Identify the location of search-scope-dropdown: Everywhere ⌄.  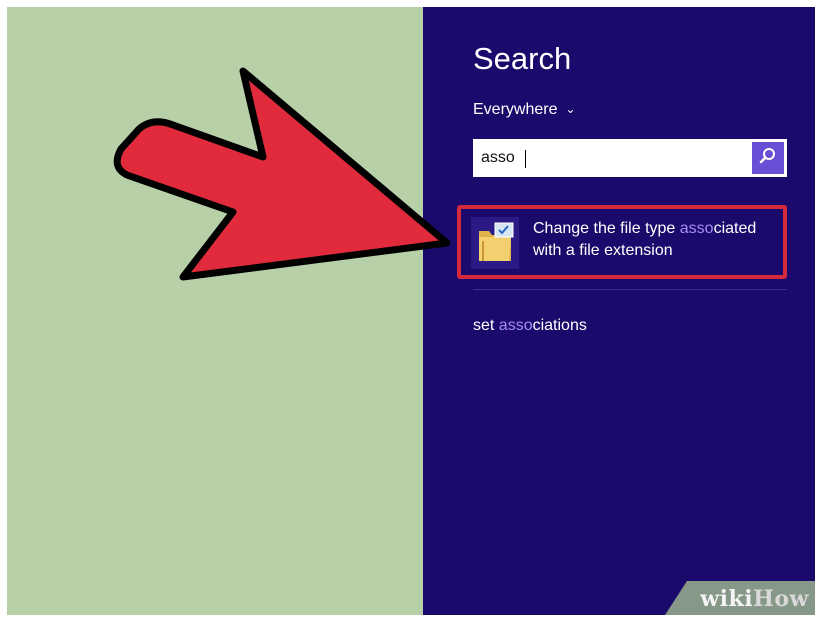
(524, 110).